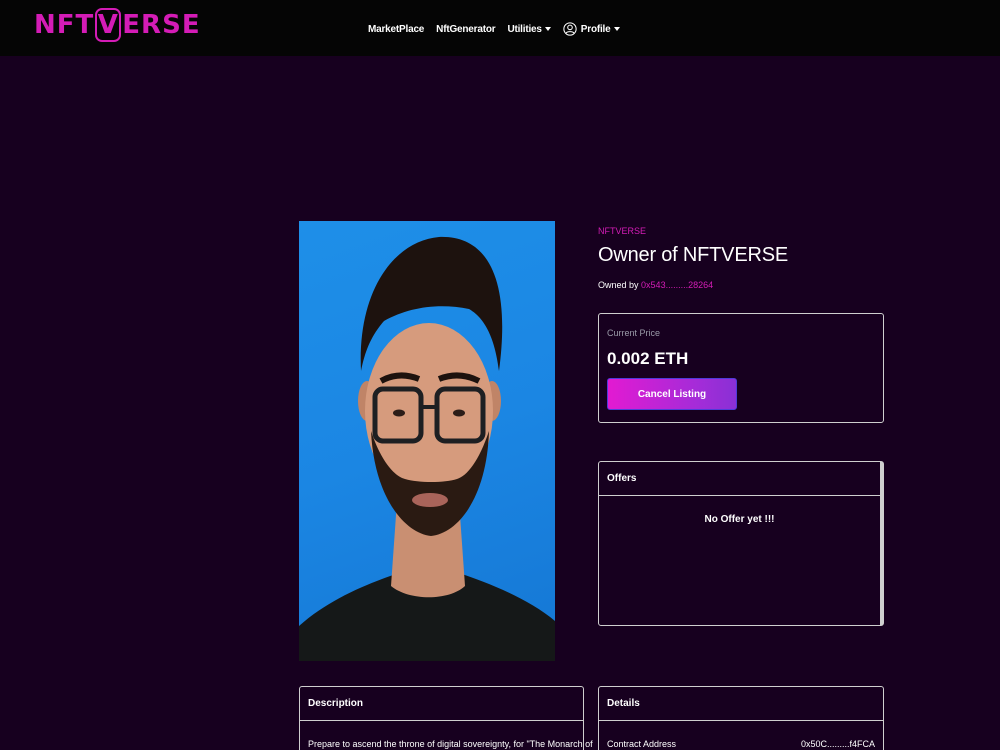  Describe the element at coordinates (622, 231) in the screenshot. I see `collection-name: NFTVERSE` at that location.